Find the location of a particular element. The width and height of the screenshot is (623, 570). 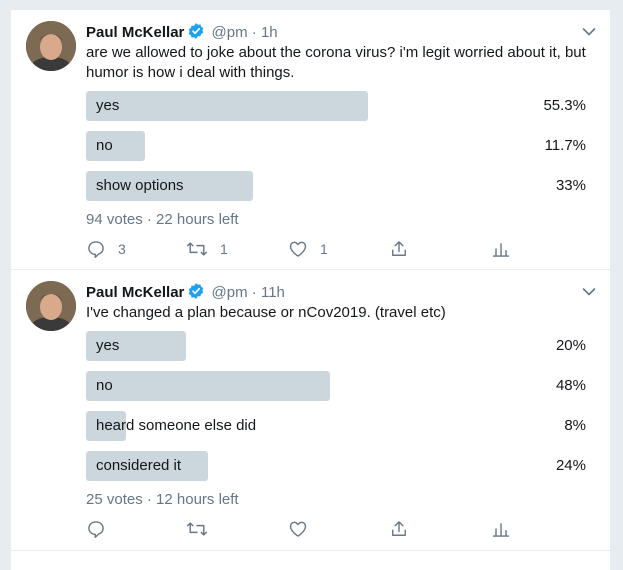

reply-button is located at coordinates (102, 529).